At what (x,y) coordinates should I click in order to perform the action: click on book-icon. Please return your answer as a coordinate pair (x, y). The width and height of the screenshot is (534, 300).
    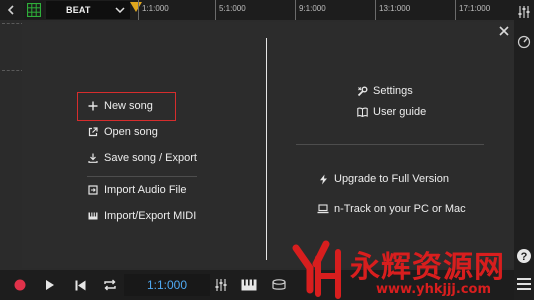
    Looking at the image, I should click on (362, 112).